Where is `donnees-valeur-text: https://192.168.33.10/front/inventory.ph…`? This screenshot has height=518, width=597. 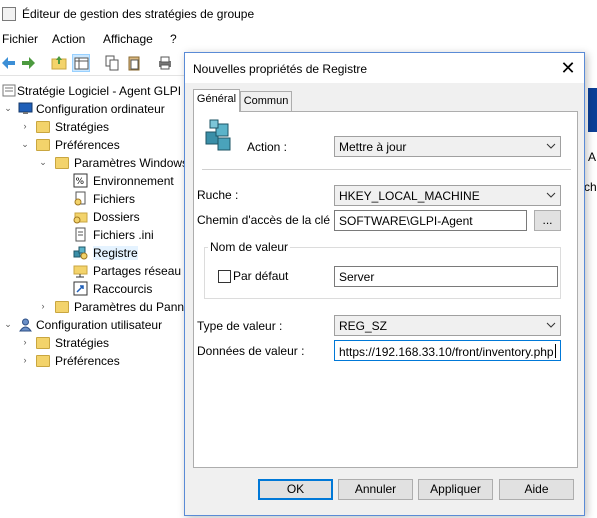
donnees-valeur-text: https://192.168.33.10/front/inventory.ph… is located at coordinates (446, 352).